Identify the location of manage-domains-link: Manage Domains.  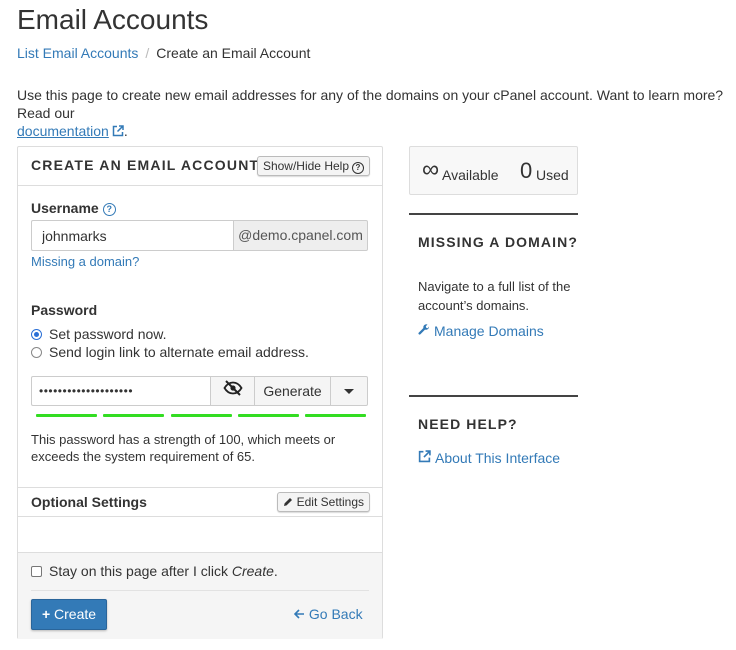
(481, 331).